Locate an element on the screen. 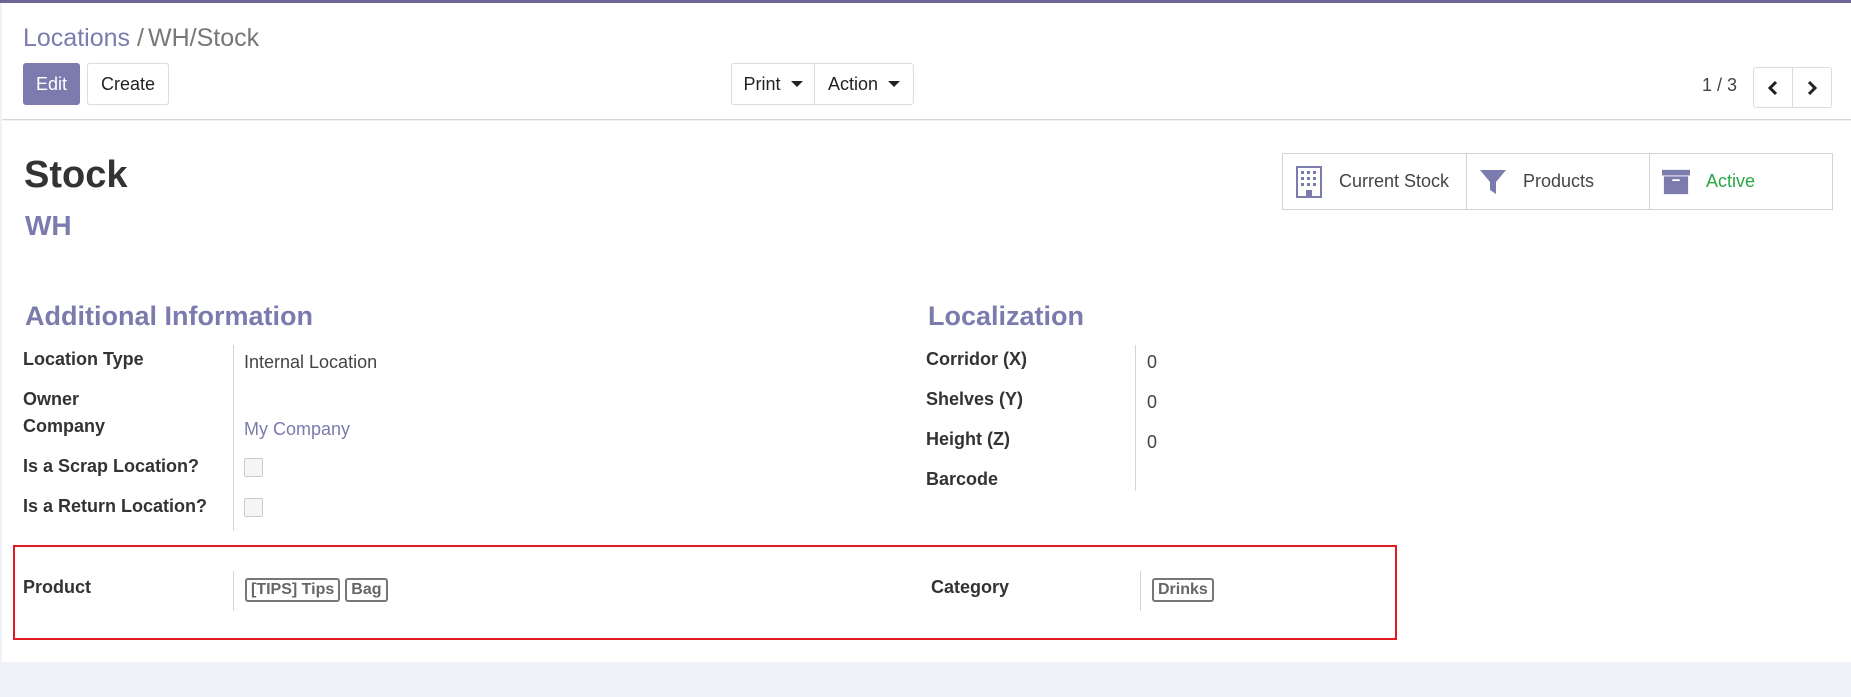 This screenshot has height=697, width=1851. building-icon is located at coordinates (1309, 181).